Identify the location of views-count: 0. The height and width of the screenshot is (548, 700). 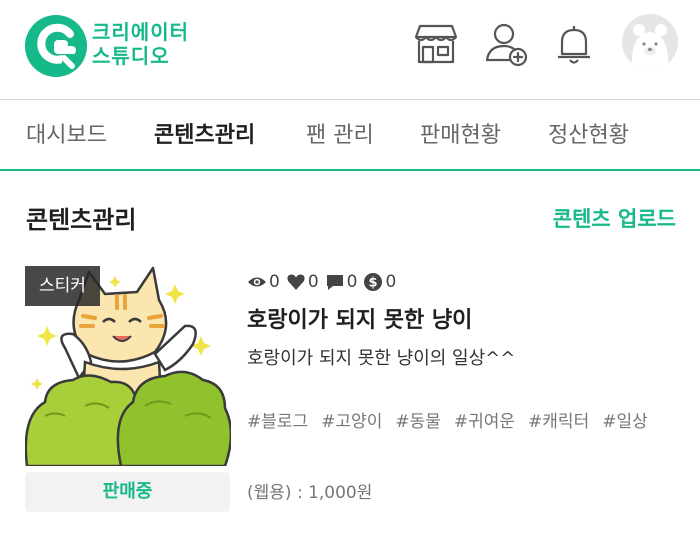
(274, 282).